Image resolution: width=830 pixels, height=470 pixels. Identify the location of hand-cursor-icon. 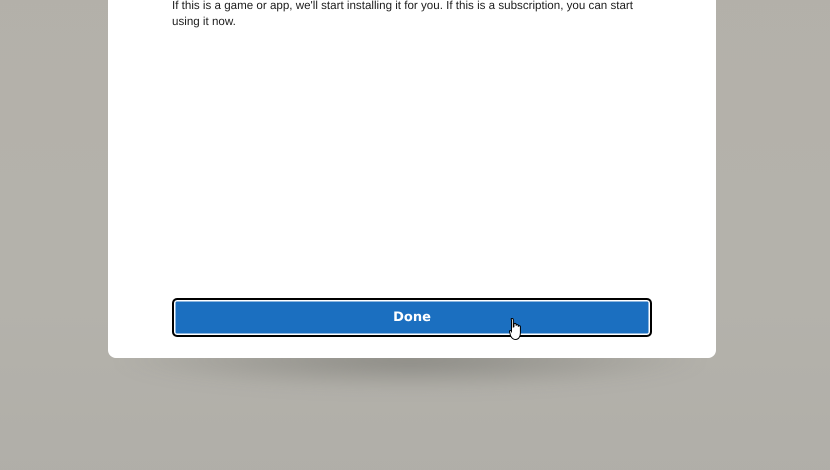
(516, 329).